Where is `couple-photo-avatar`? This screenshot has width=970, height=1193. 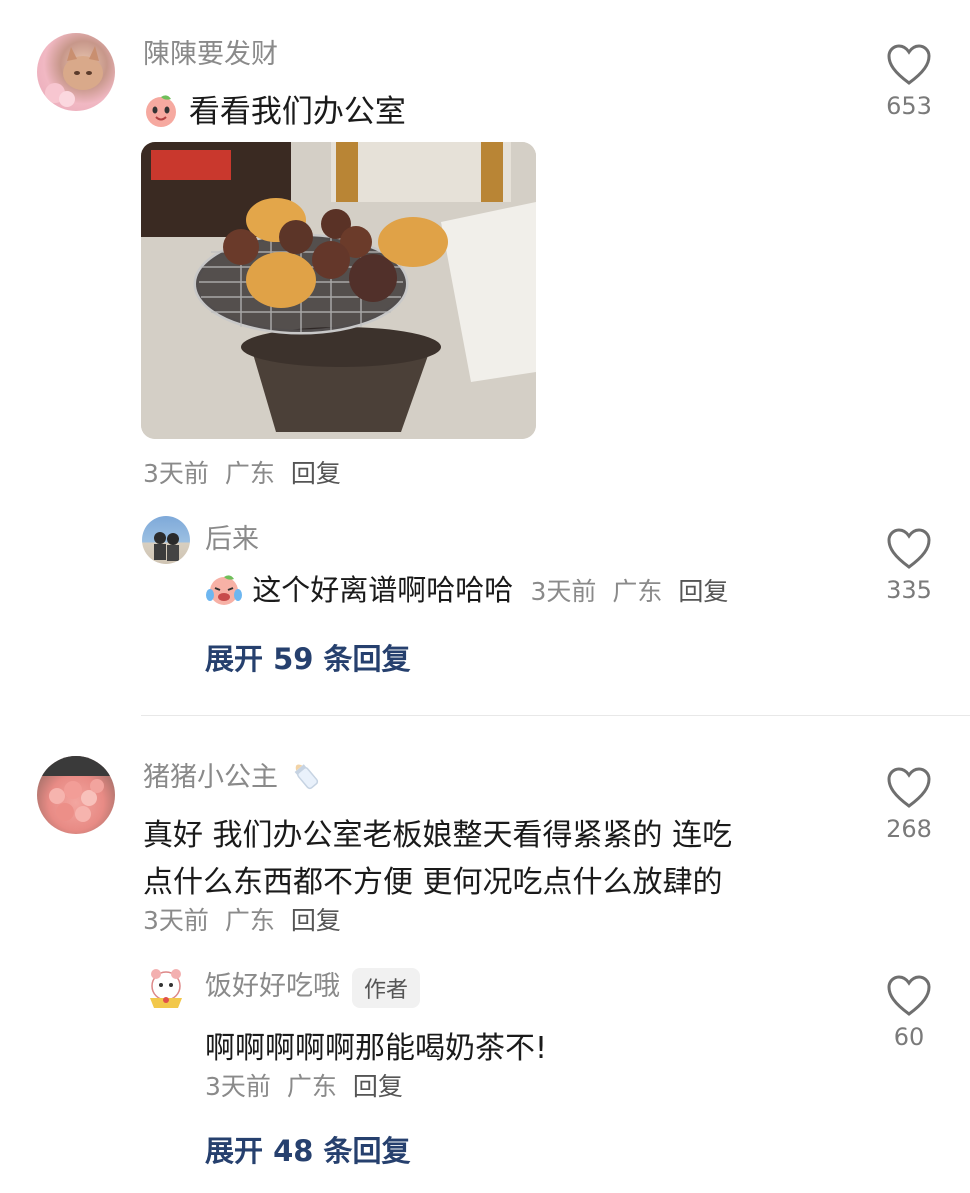 couple-photo-avatar is located at coordinates (166, 546).